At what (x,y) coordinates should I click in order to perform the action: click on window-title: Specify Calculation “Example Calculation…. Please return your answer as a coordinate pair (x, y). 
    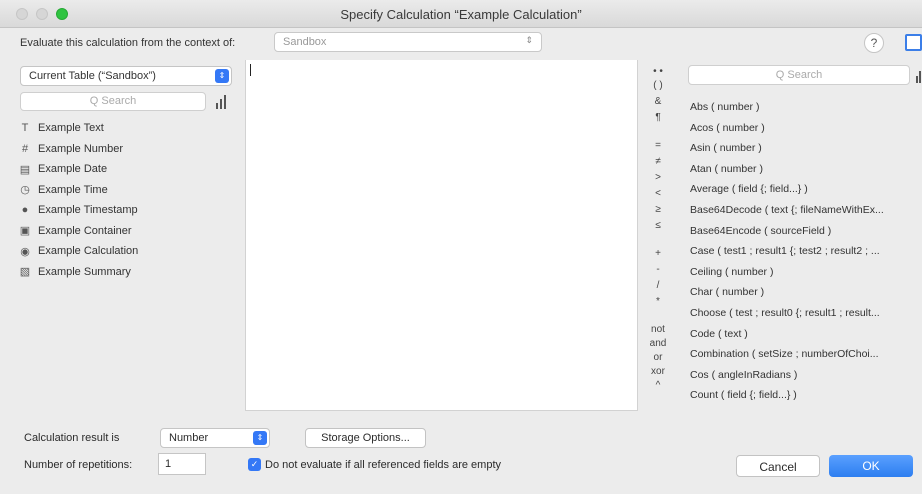
    Looking at the image, I should click on (461, 14).